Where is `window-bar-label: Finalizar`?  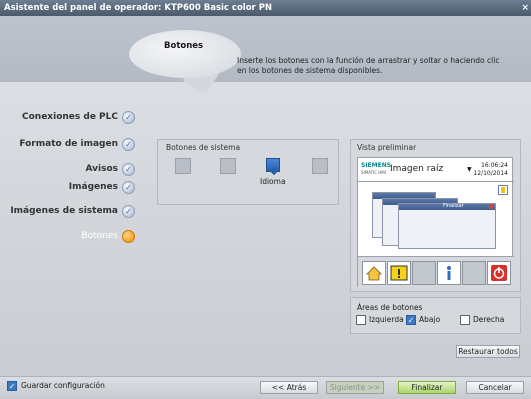
window-bar-label: Finalizar is located at coordinates (453, 206).